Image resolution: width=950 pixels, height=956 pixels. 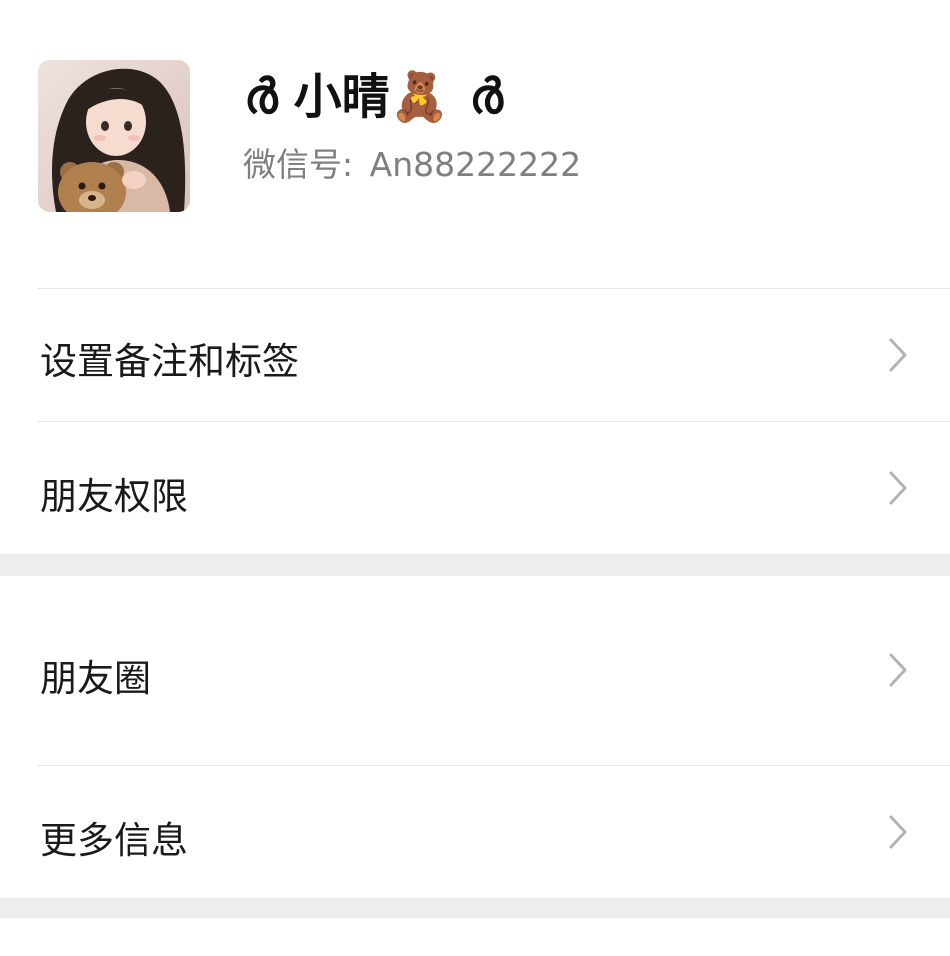 I want to click on row-label-more-info: 更多信息, so click(x=114, y=840).